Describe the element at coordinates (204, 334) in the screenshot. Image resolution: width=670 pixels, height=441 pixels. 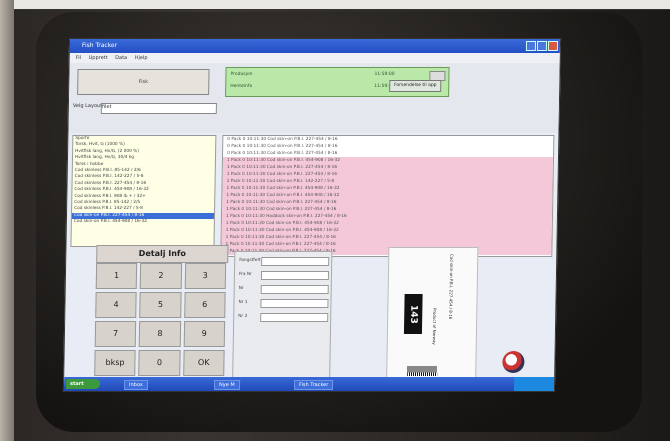
I see `keypad-key: 9` at that location.